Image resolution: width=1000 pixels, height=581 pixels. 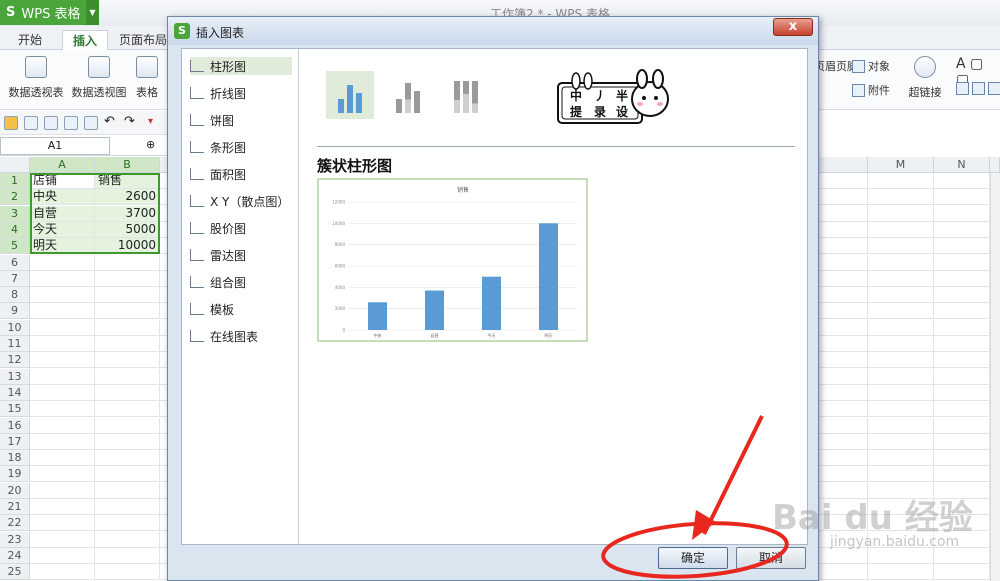 I want to click on row-header: 19, so click(x=15, y=474).